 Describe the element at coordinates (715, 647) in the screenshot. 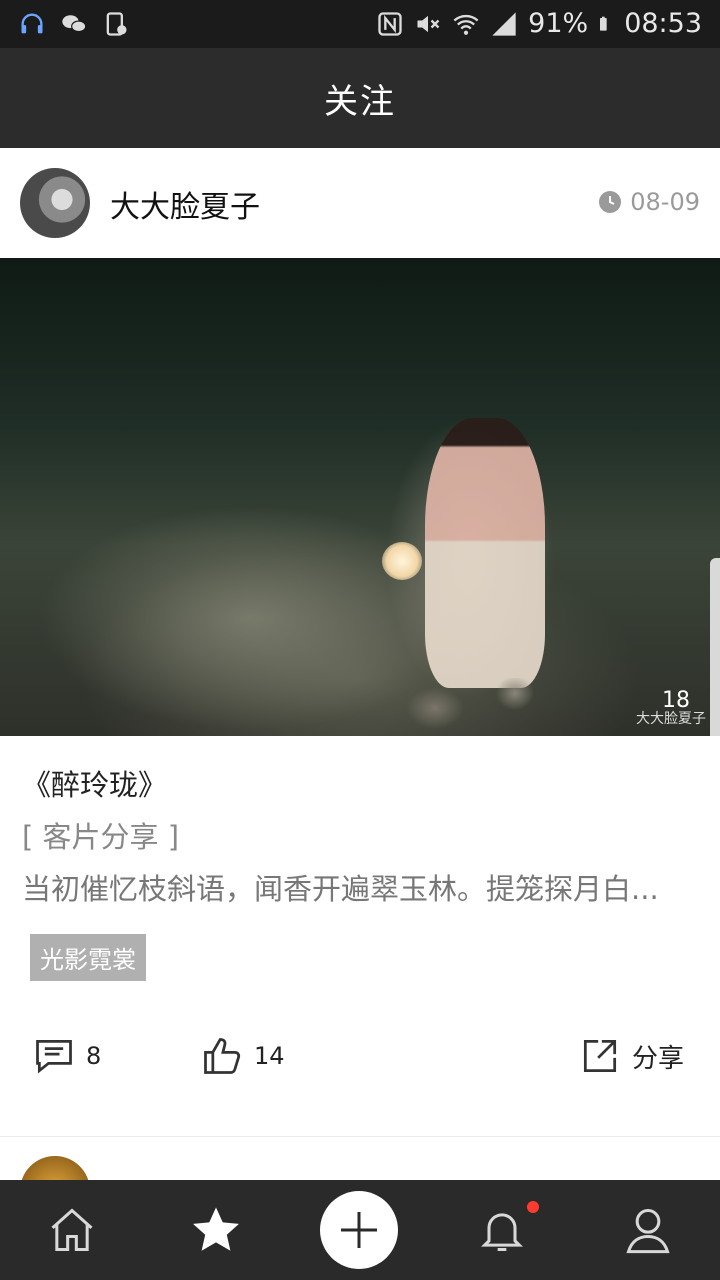

I see `edge-handle` at that location.